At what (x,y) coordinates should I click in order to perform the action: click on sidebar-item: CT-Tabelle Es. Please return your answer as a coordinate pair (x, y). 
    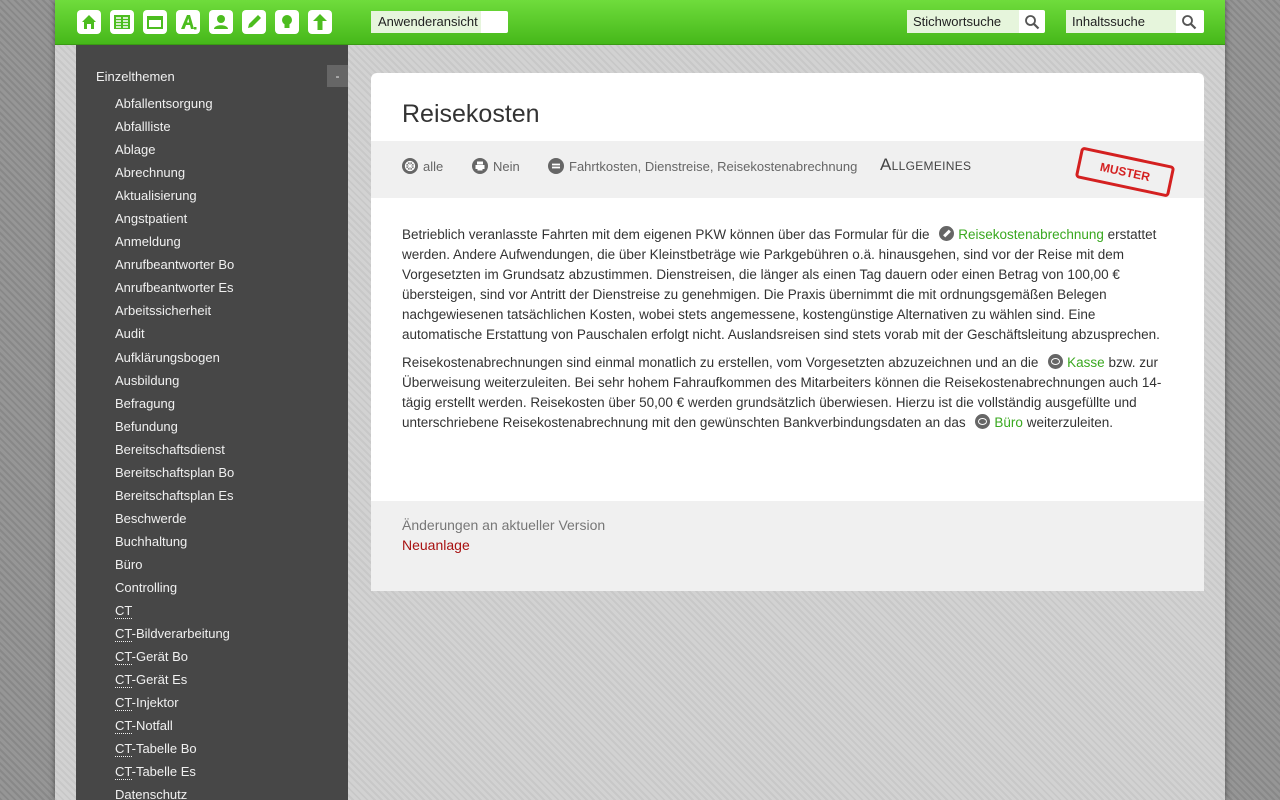
    Looking at the image, I should click on (174, 771).